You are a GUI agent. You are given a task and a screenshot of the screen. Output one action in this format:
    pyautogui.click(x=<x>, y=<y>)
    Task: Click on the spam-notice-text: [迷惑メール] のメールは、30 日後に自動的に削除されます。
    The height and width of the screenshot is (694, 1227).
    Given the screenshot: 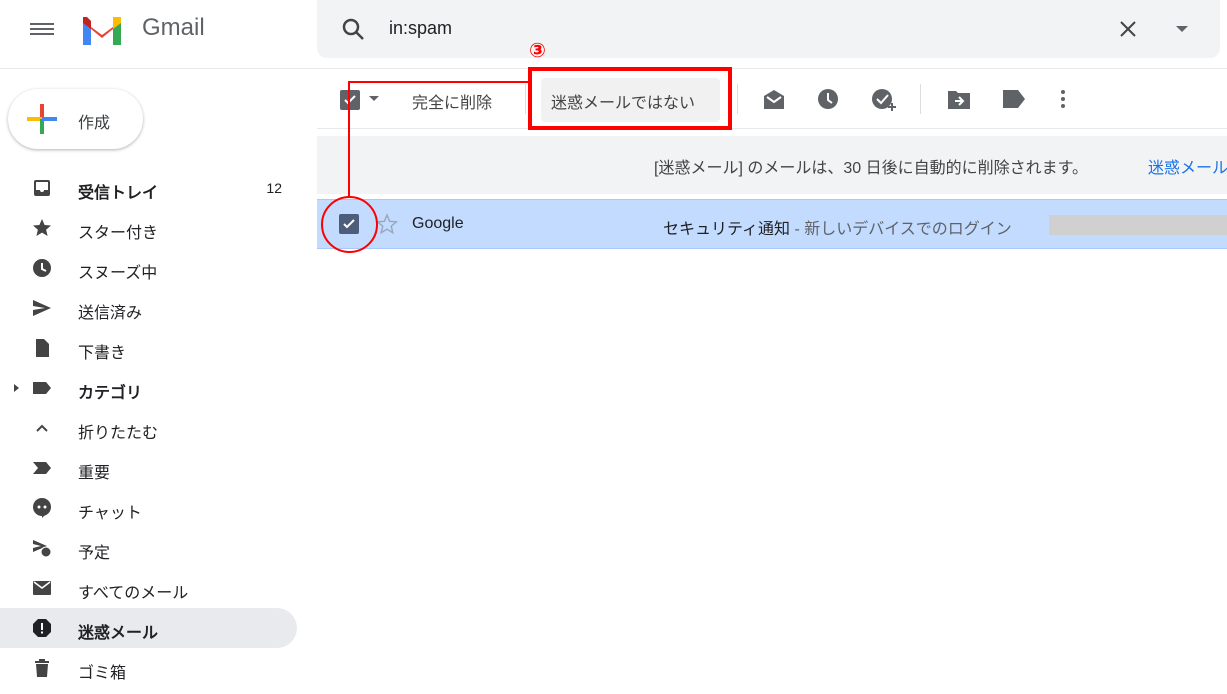 What is the action you would take?
    pyautogui.click(x=871, y=168)
    